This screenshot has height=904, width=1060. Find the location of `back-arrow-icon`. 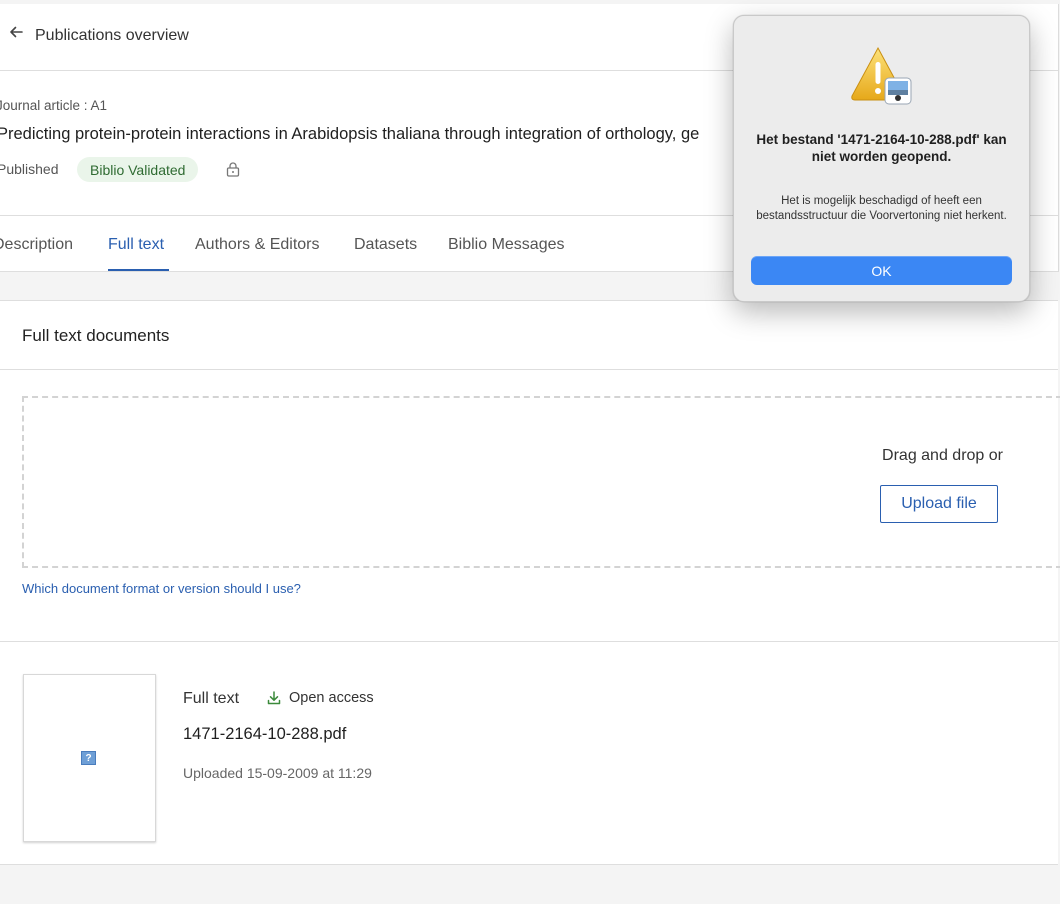

back-arrow-icon is located at coordinates (16, 32).